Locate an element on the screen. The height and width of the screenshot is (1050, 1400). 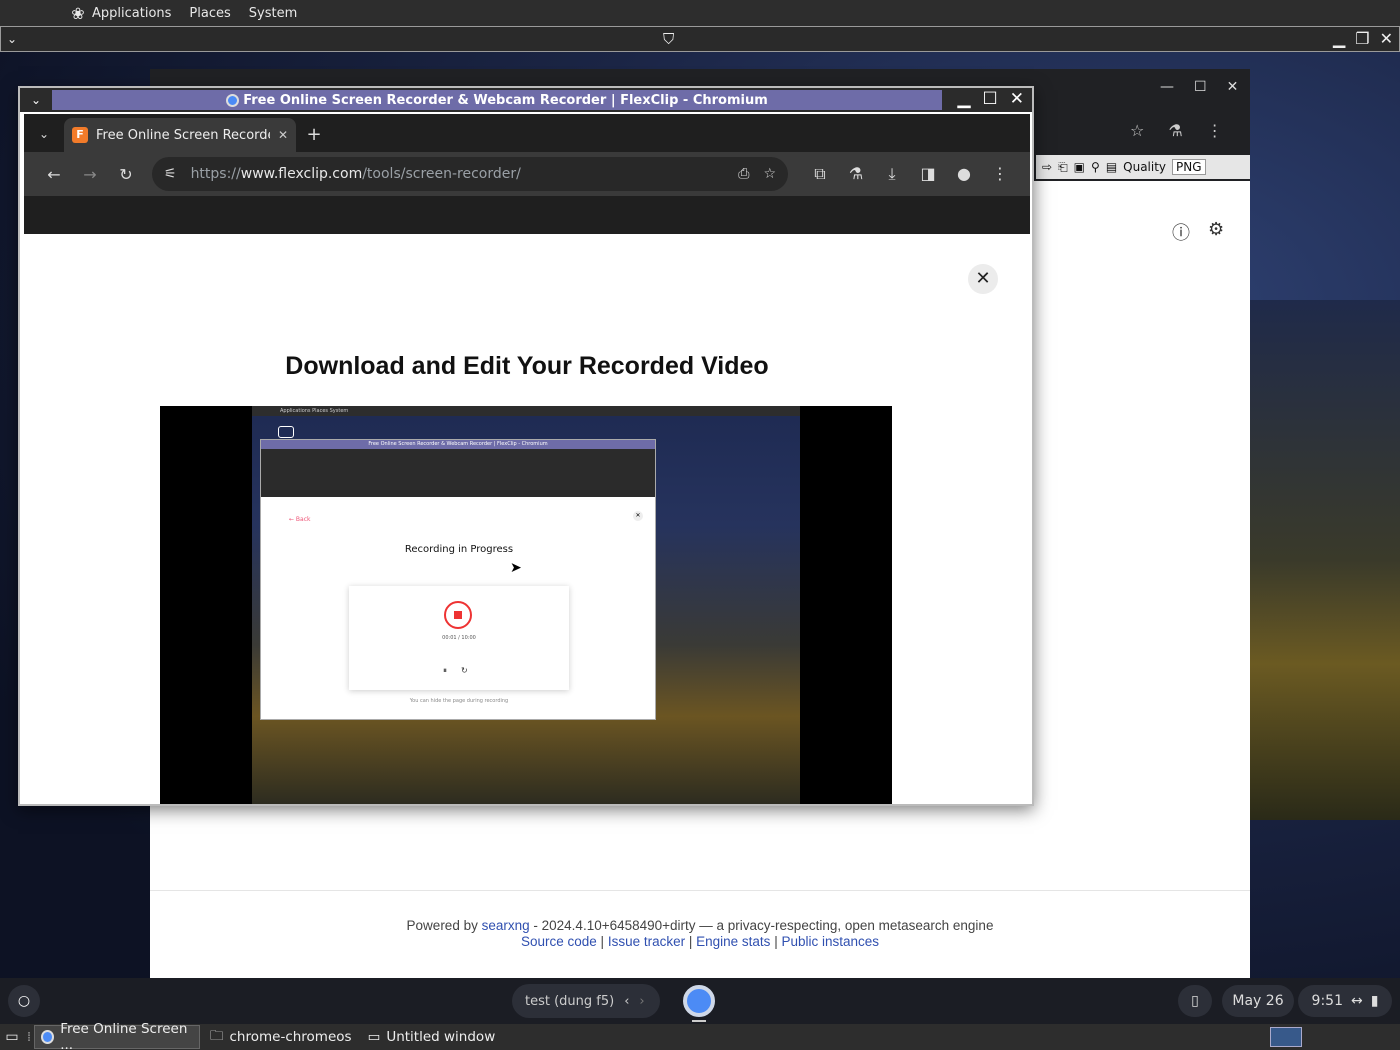
taskbar-item-chrome-chromeos: 🗀 chrome-chromeos is located at coordinates (281, 1037).